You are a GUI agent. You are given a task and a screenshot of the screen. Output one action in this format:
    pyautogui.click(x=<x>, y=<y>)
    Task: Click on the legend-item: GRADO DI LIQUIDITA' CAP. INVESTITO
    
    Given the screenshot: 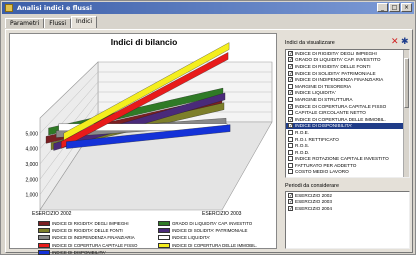 What is the action you would take?
    pyautogui.click(x=217, y=223)
    